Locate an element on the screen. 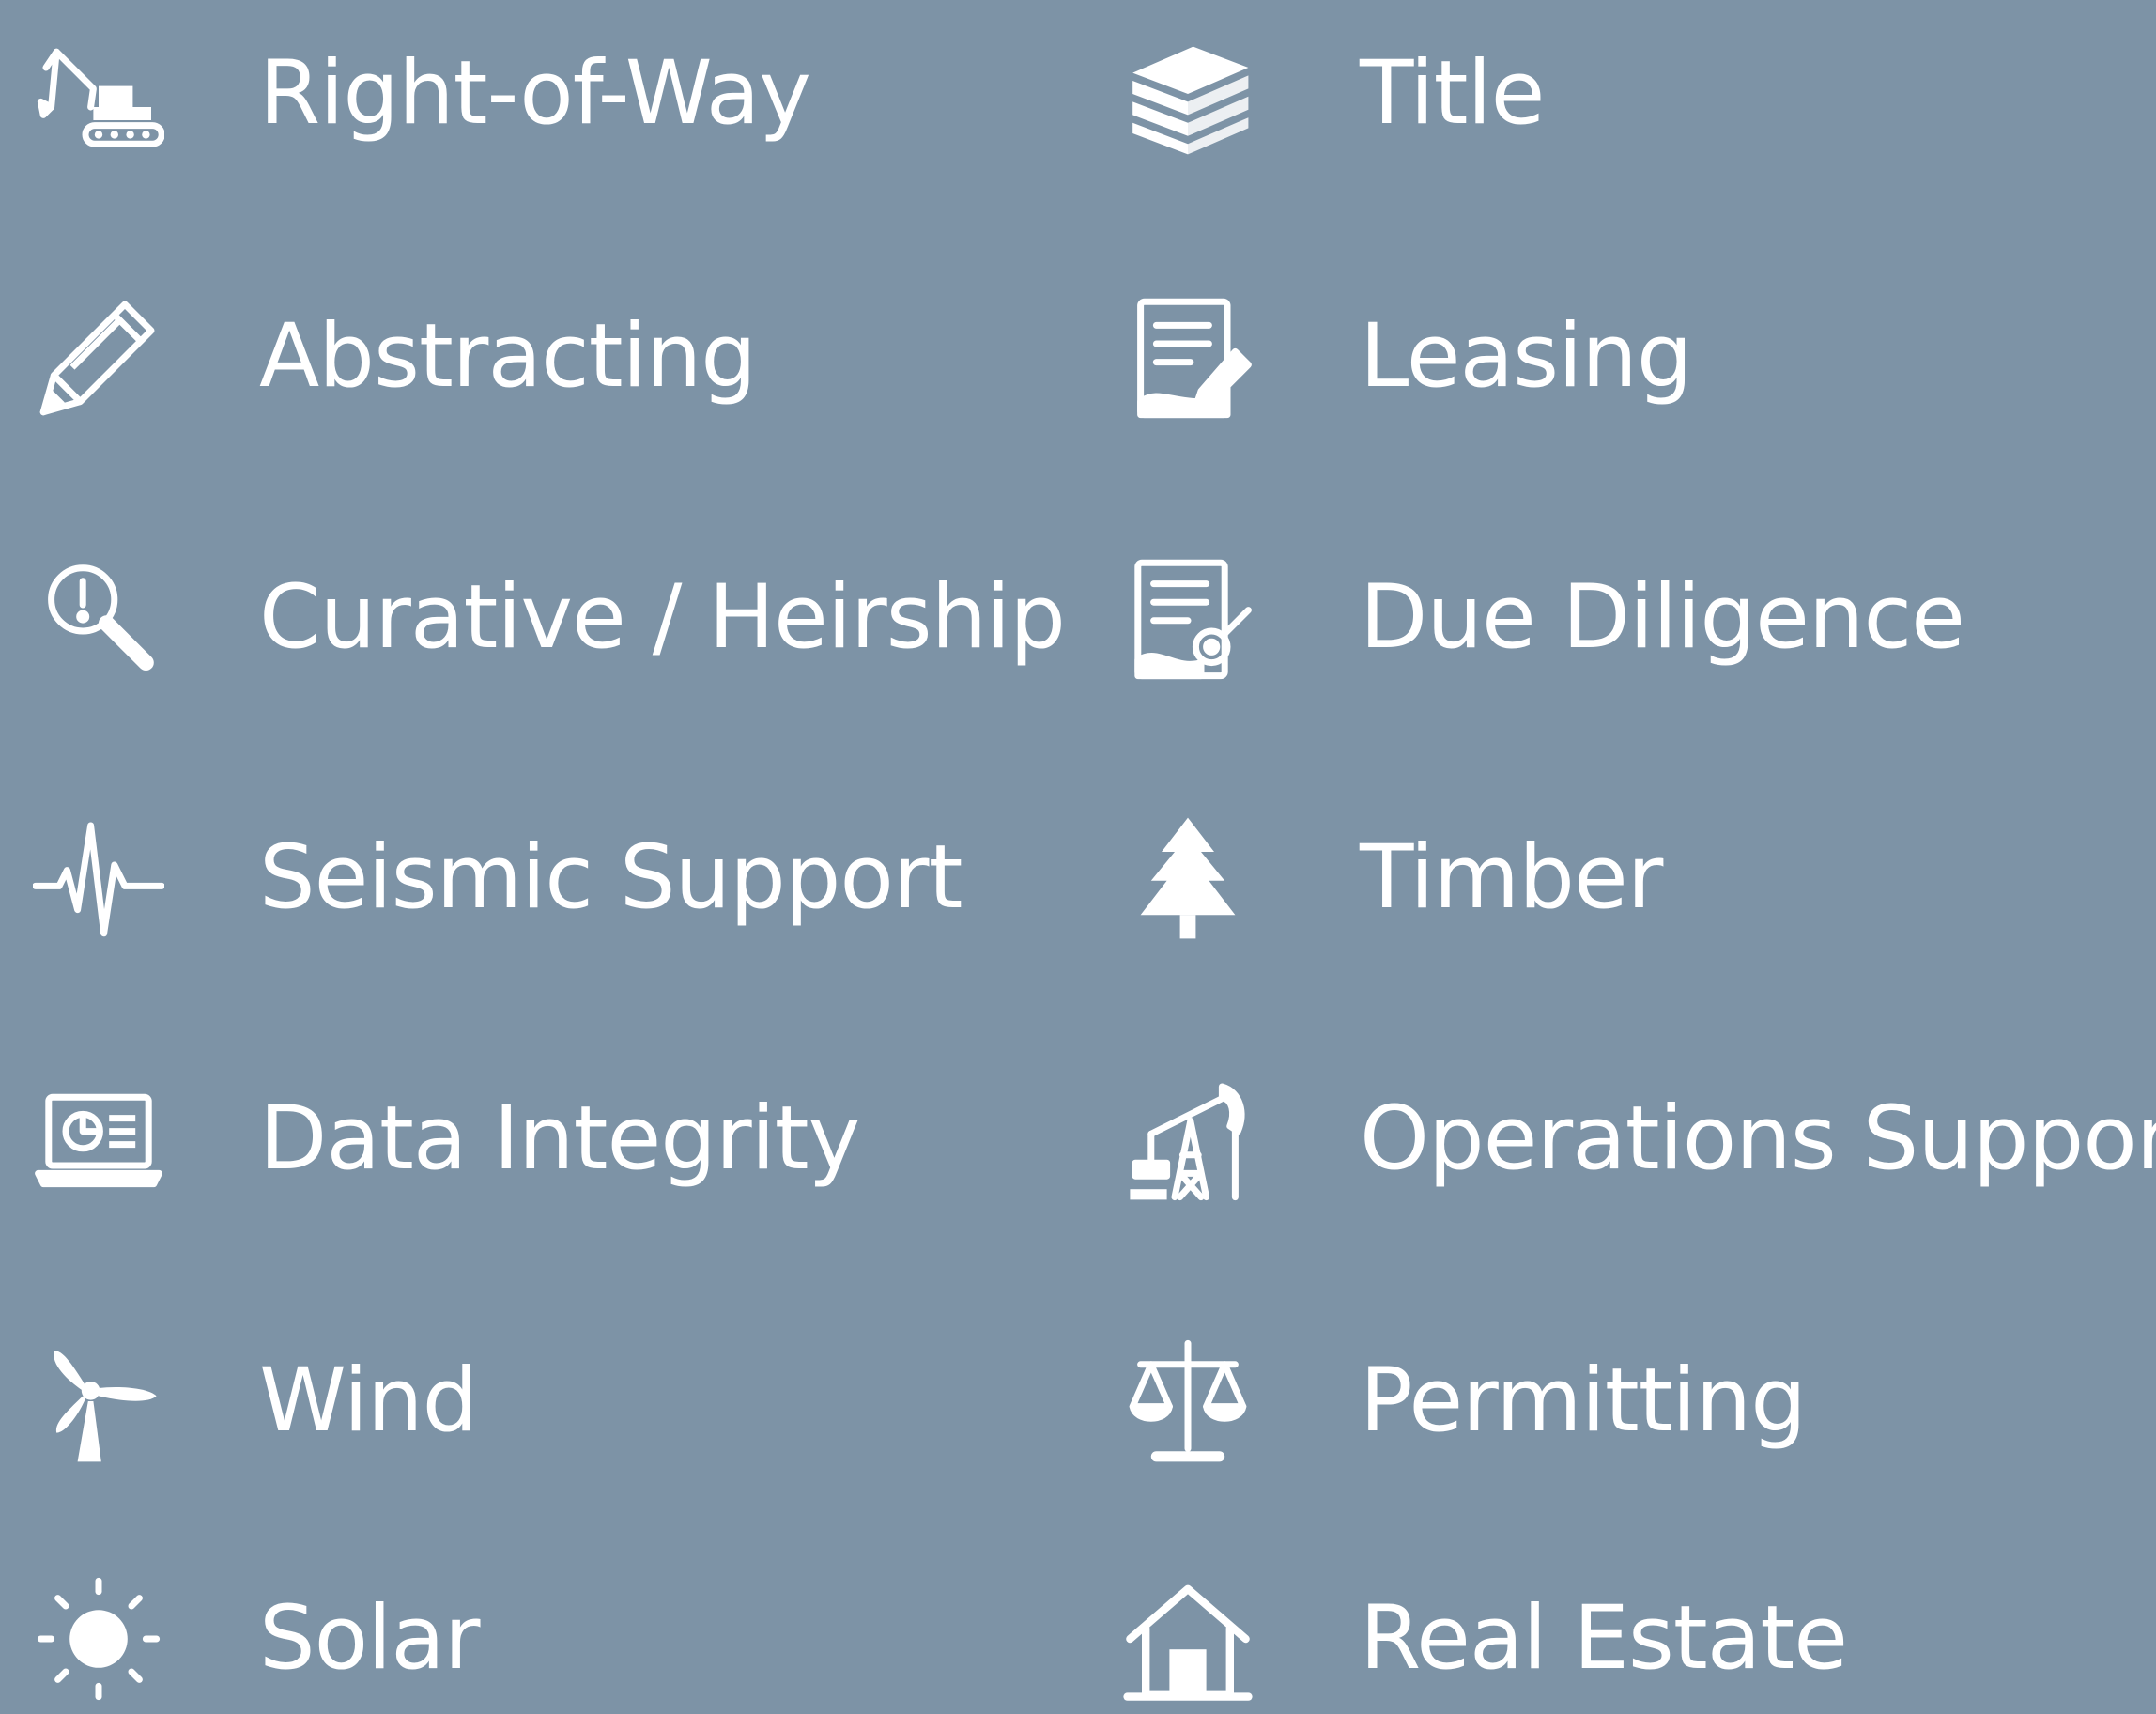 The height and width of the screenshot is (1714, 2156). service-item-curative-heirship: Curative / Heirship is located at coordinates (547, 618).